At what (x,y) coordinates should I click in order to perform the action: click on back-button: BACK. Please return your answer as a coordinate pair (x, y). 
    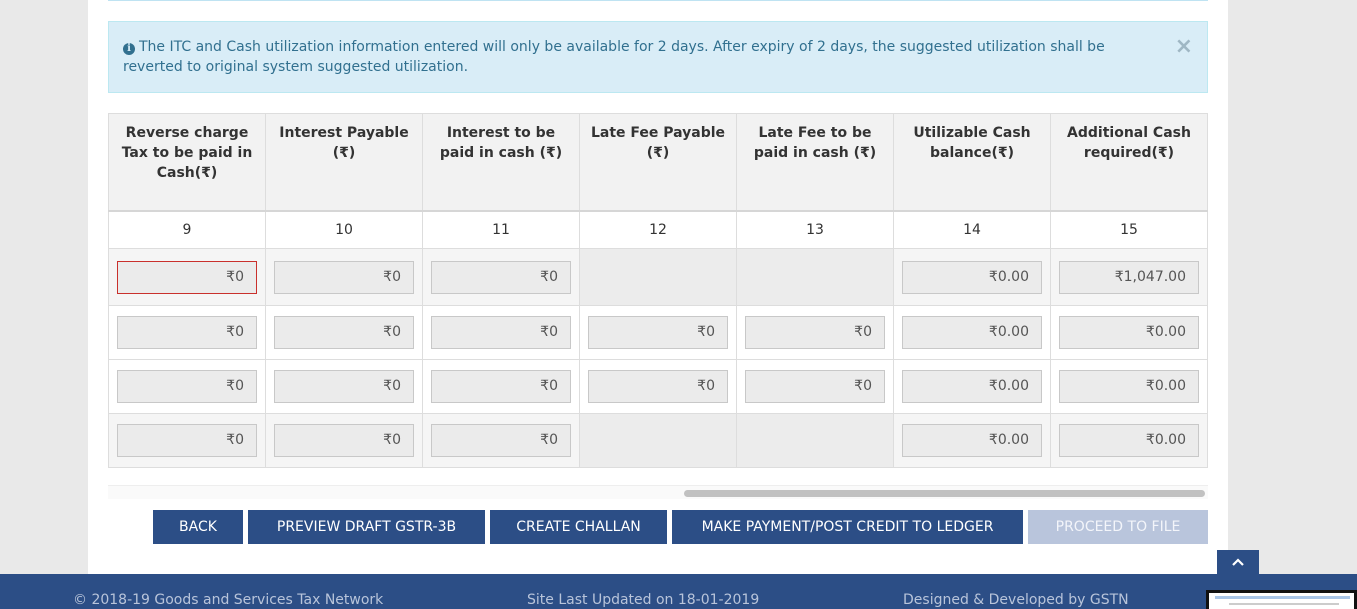
    Looking at the image, I should click on (198, 527).